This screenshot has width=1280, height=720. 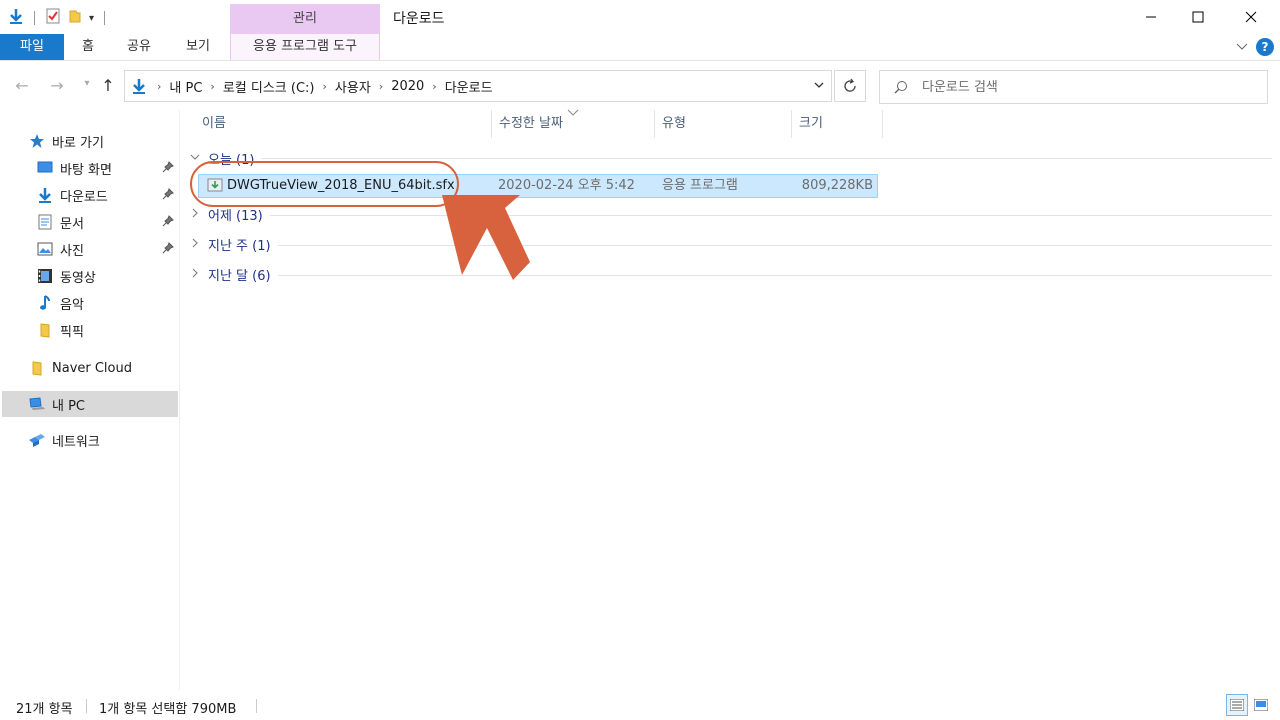 What do you see at coordinates (226, 214) in the screenshot?
I see `group-yesterday: 어제 (13)` at bounding box center [226, 214].